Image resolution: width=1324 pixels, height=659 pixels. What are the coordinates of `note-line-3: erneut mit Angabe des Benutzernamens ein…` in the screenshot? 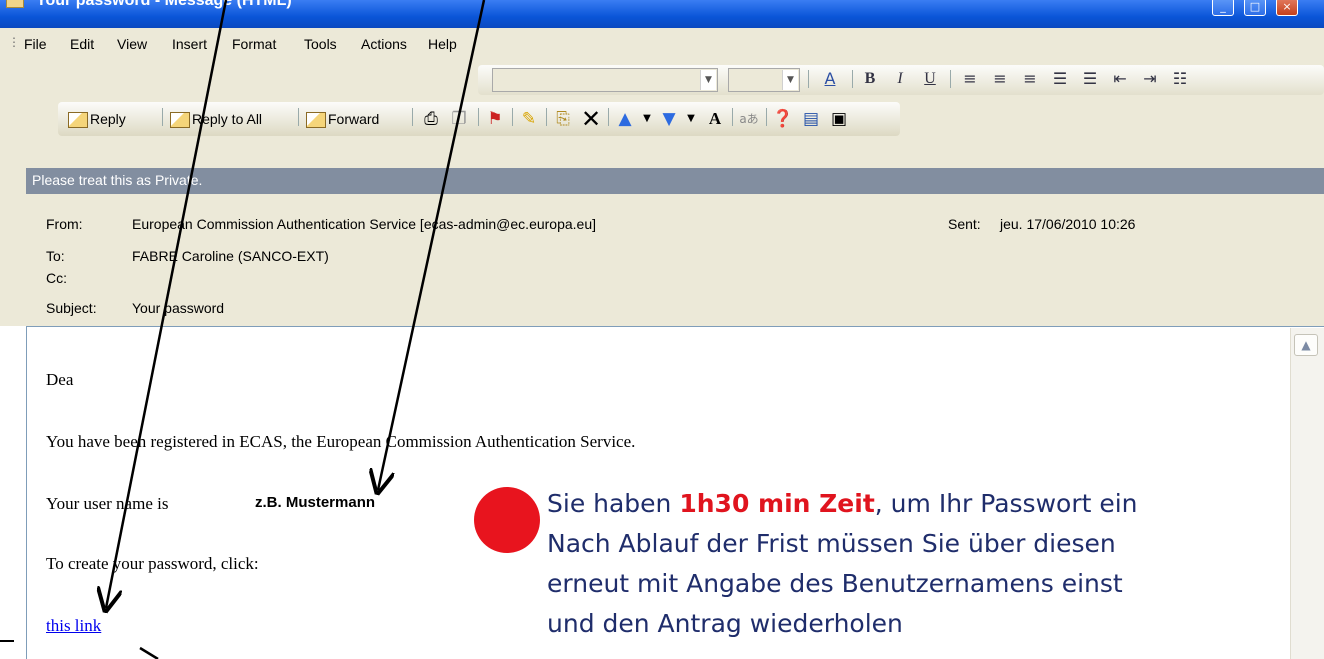 It's located at (835, 583).